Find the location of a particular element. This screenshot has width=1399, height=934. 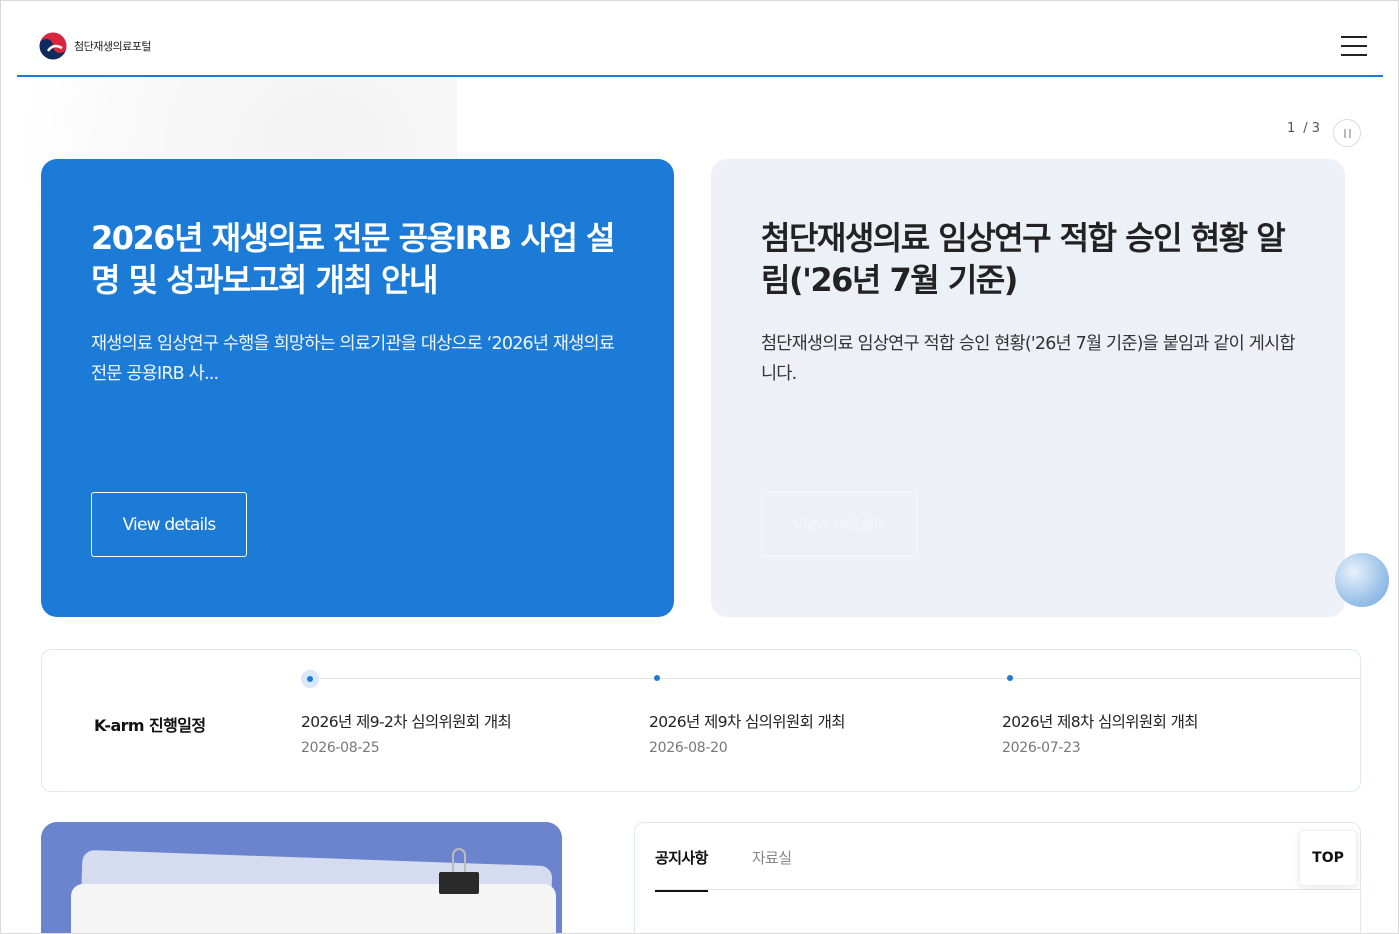

pause-icon is located at coordinates (1344, 133).